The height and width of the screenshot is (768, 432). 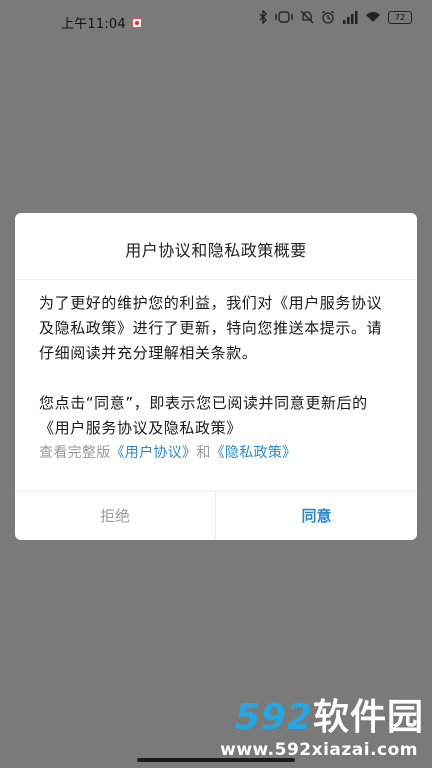 What do you see at coordinates (216, 21) in the screenshot?
I see `status-bar: 上午11:04 72` at bounding box center [216, 21].